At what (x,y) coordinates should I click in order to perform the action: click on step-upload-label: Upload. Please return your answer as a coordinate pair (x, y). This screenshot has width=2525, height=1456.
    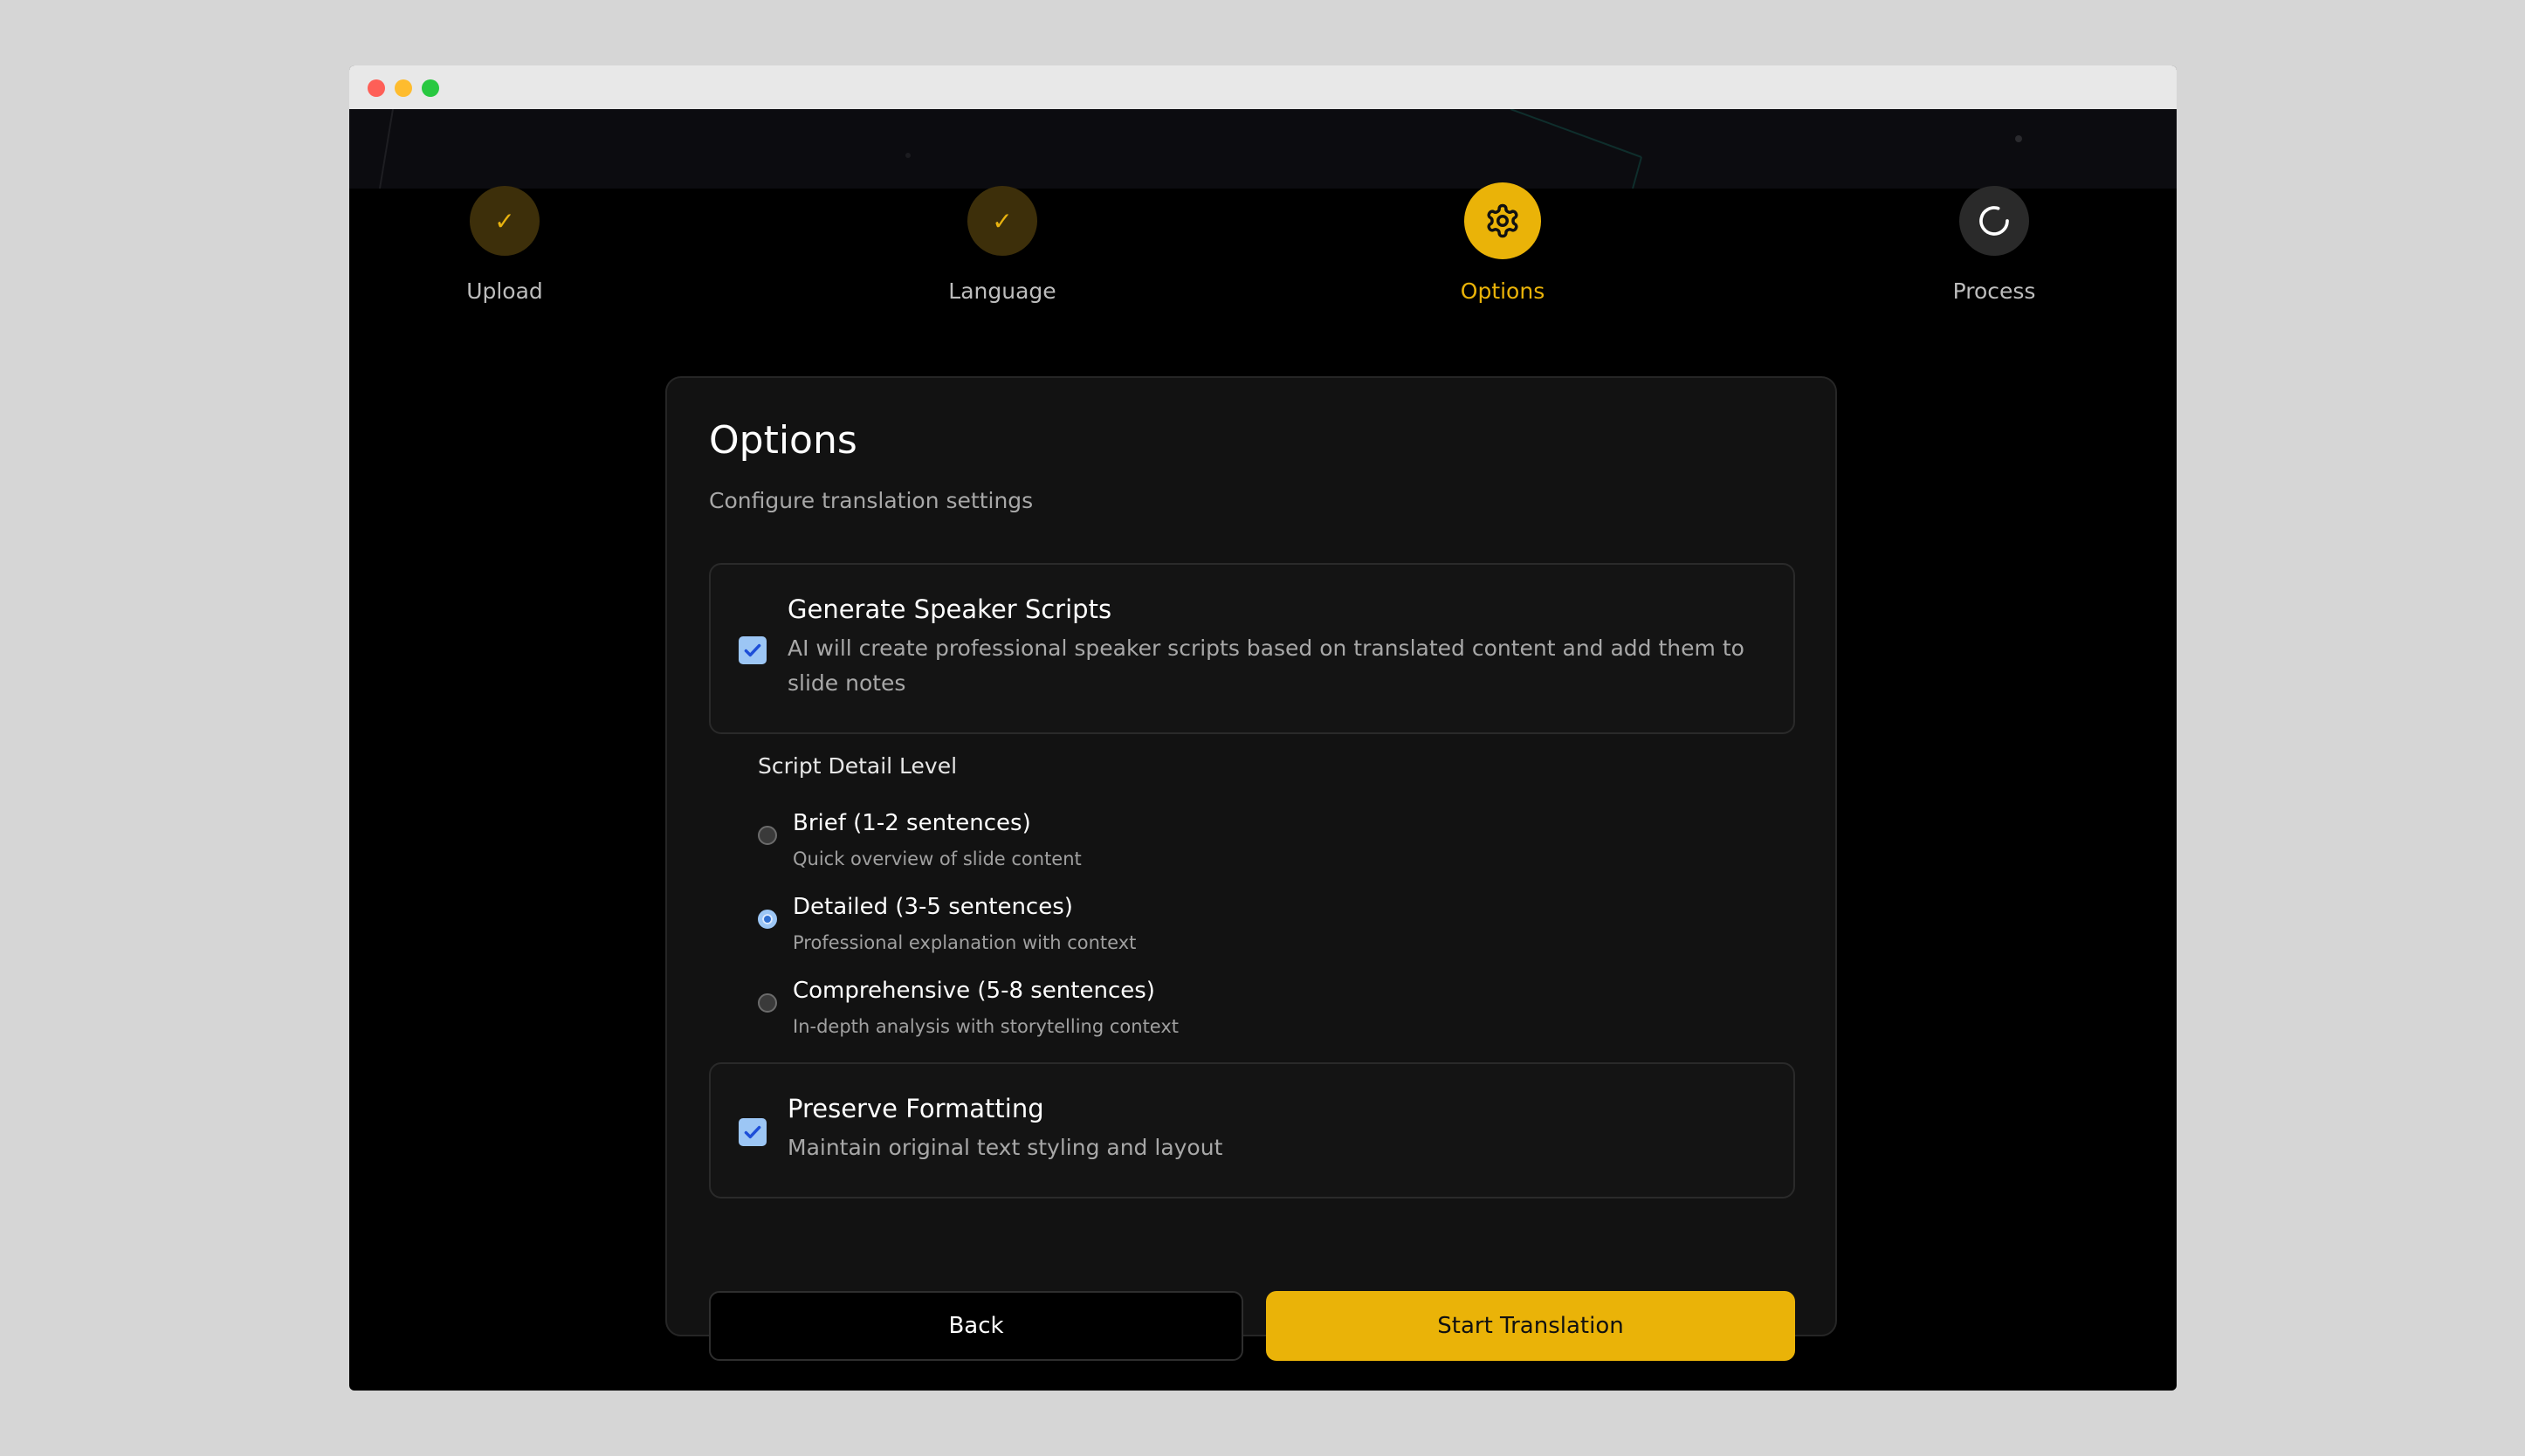
    Looking at the image, I should click on (504, 291).